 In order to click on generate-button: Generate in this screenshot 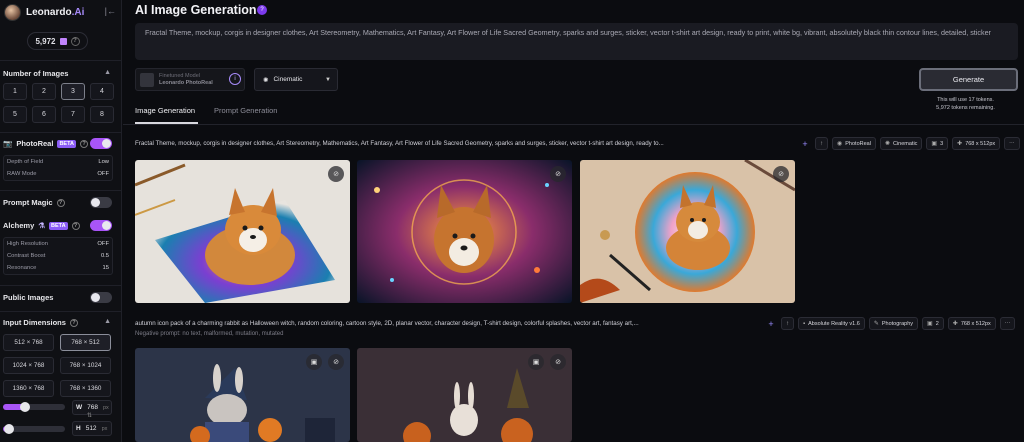, I will do `click(968, 79)`.